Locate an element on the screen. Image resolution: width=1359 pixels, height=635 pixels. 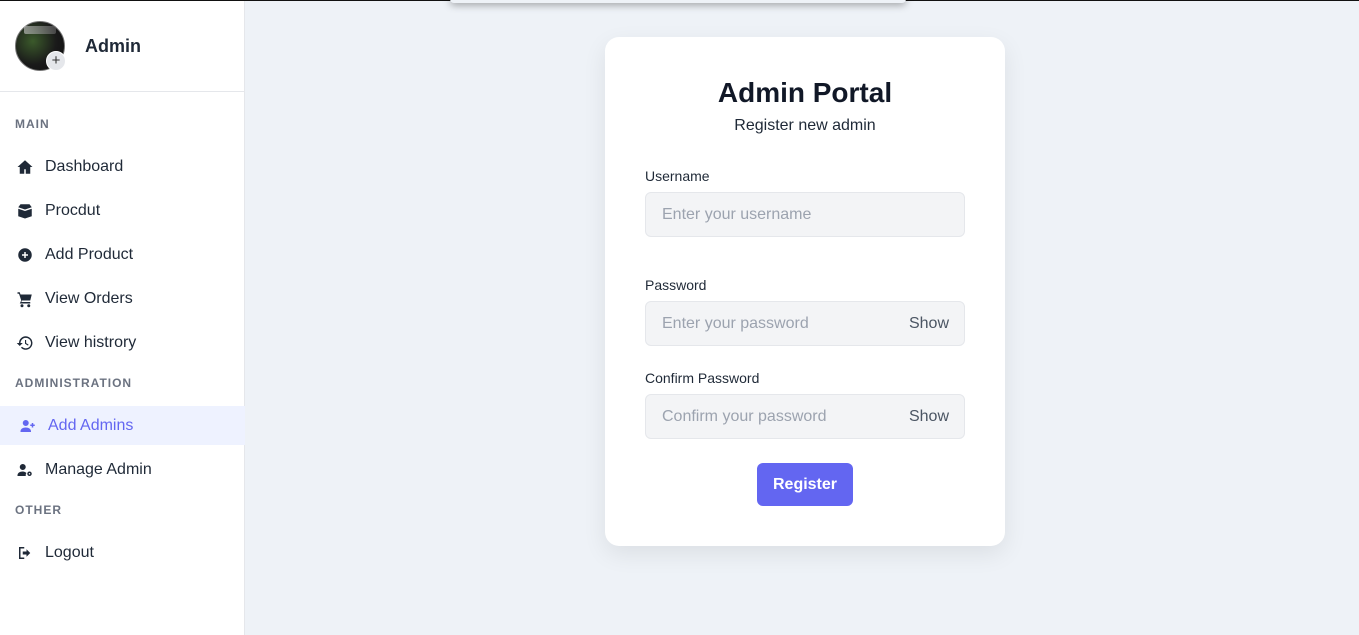
sidebar-item-label: View Orders is located at coordinates (89, 298).